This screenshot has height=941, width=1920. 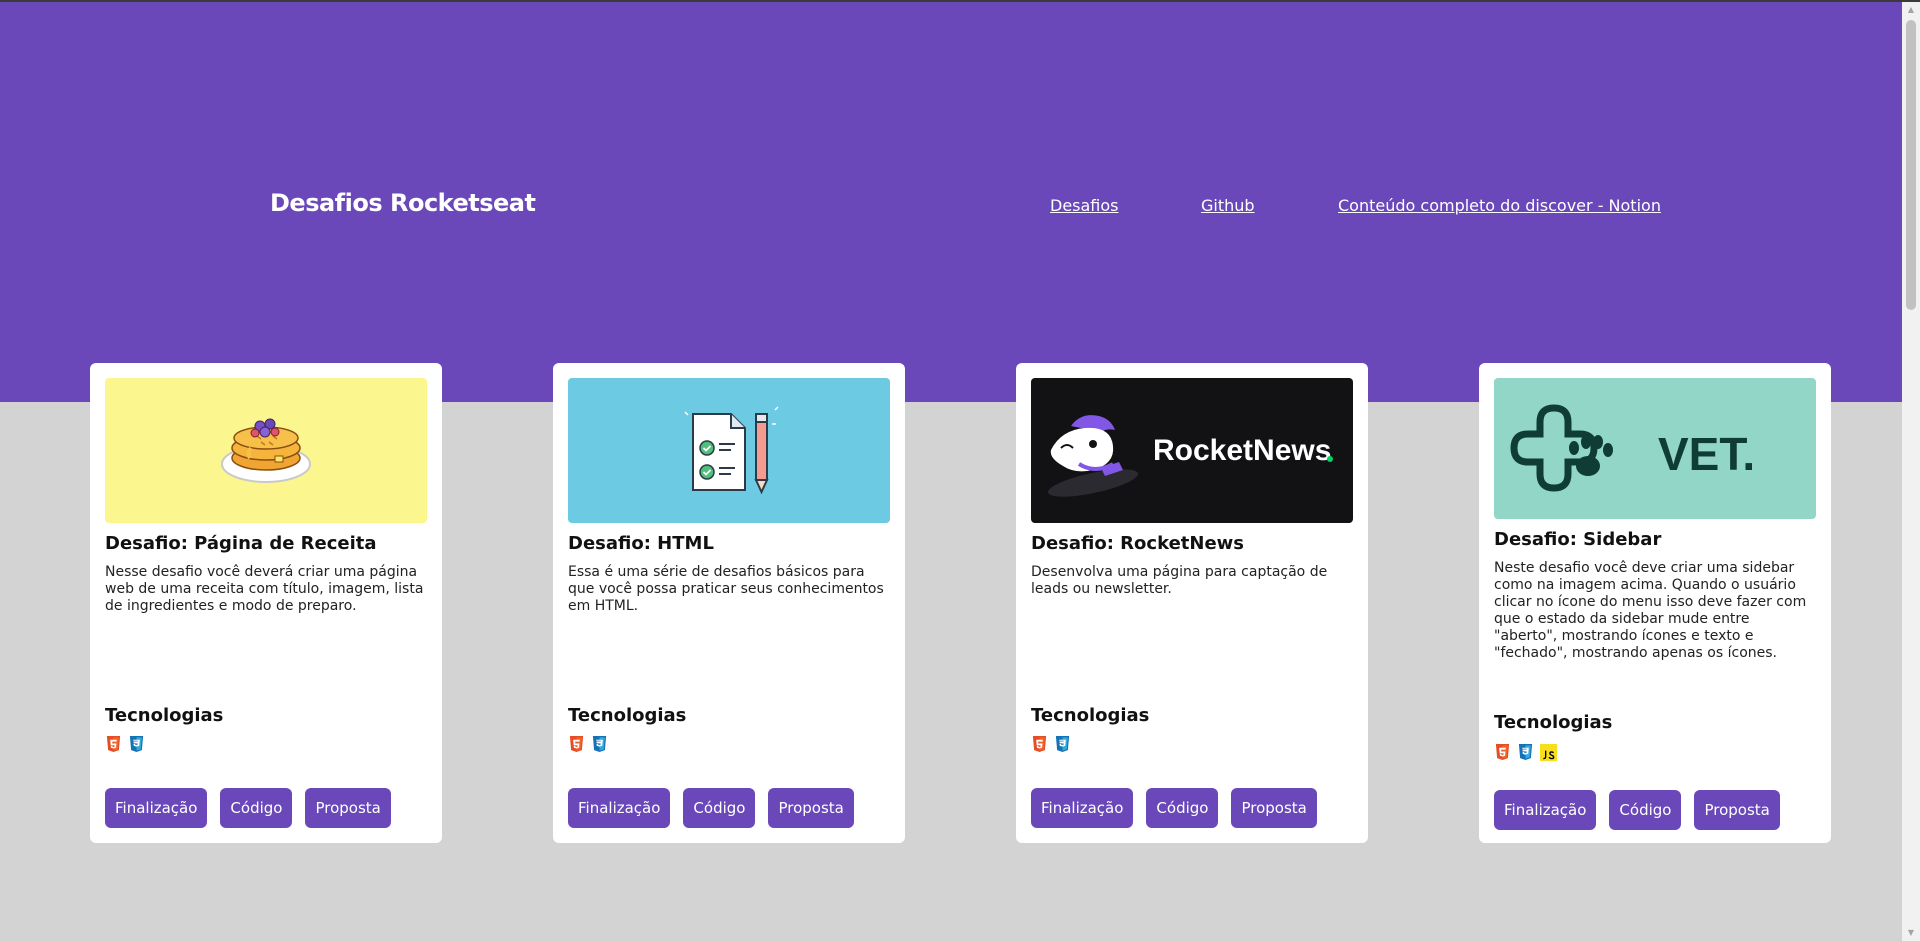 What do you see at coordinates (1911, 471) in the screenshot?
I see `vertical-scrollbar: ▲ ▼` at bounding box center [1911, 471].